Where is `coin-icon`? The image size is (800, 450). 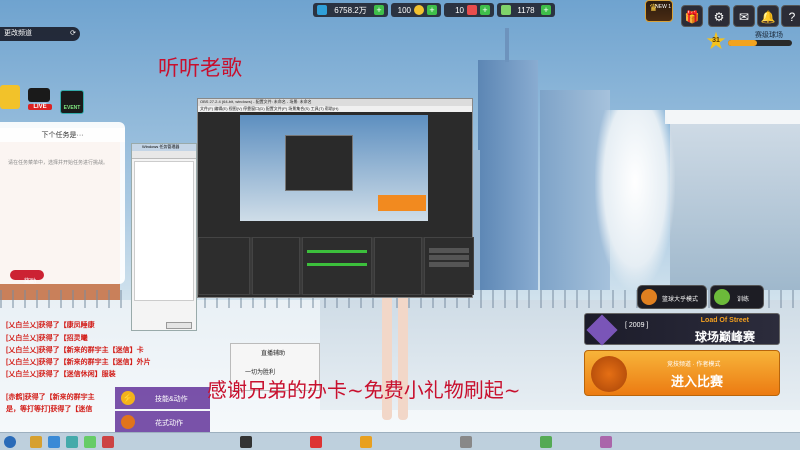
coin-icon is located at coordinates (419, 10).